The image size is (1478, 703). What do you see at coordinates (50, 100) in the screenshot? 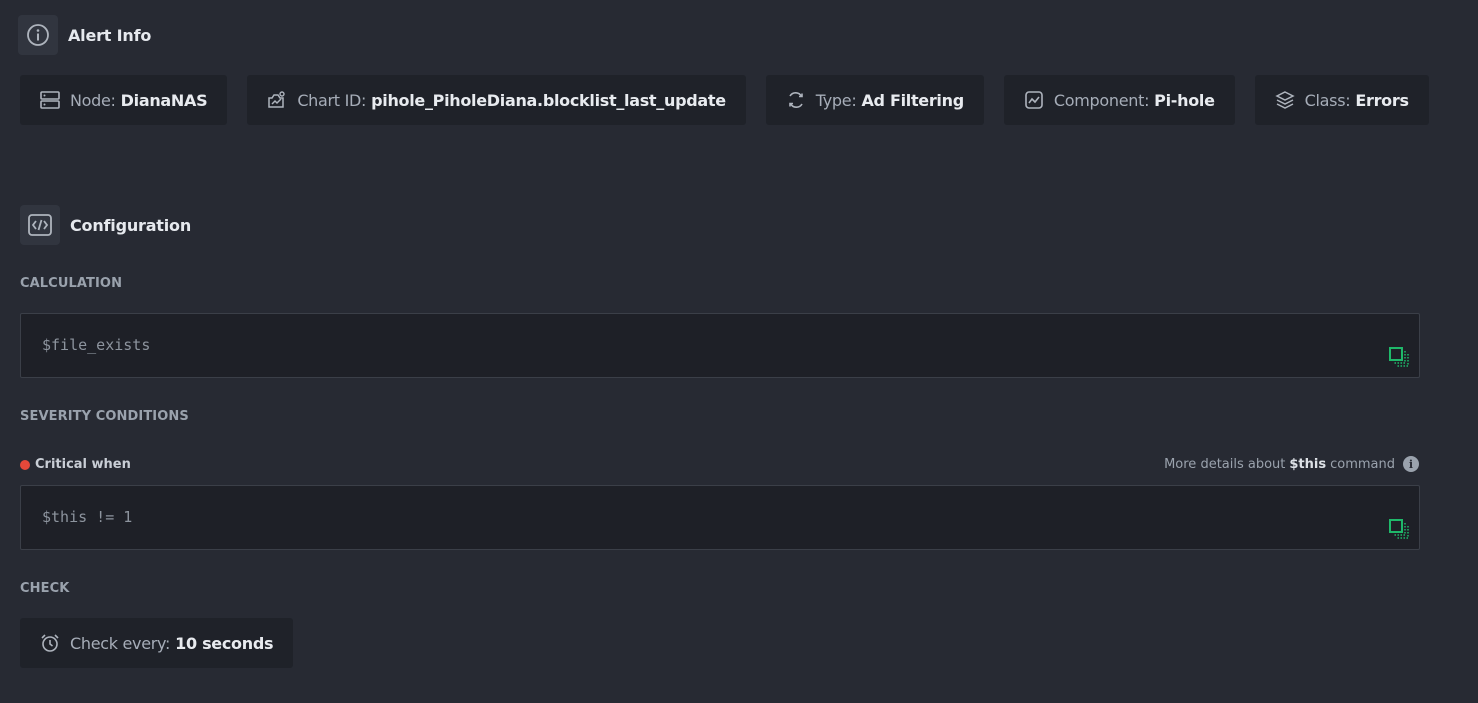
I see `server-icon` at bounding box center [50, 100].